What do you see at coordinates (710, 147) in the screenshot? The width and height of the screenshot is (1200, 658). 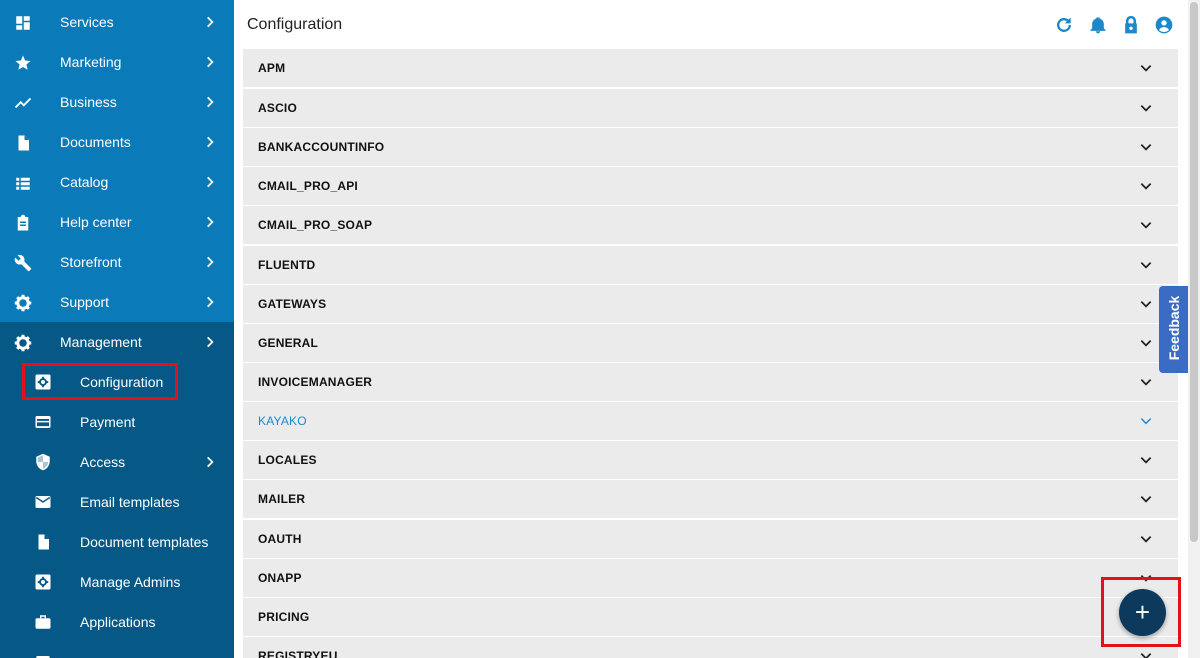 I see `config-row-bankaccountinfo: BANKACCOUNTINFO` at bounding box center [710, 147].